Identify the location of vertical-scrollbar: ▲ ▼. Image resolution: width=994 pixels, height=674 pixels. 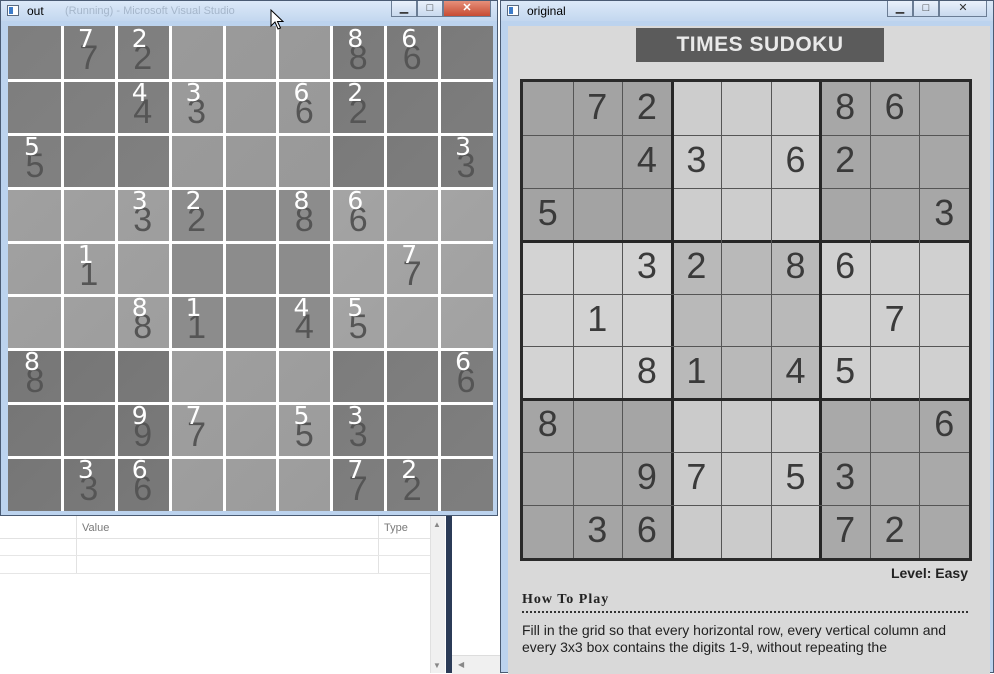
(437, 594).